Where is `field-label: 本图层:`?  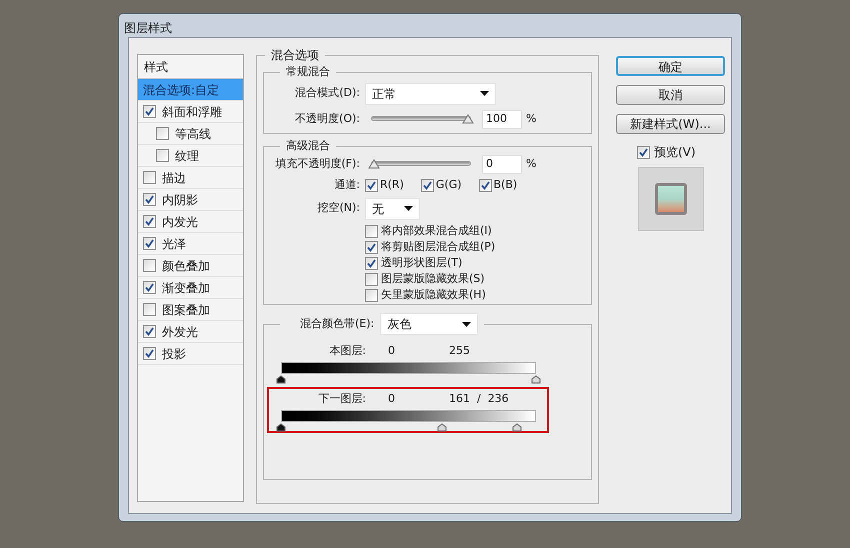 field-label: 本图层: is located at coordinates (347, 350).